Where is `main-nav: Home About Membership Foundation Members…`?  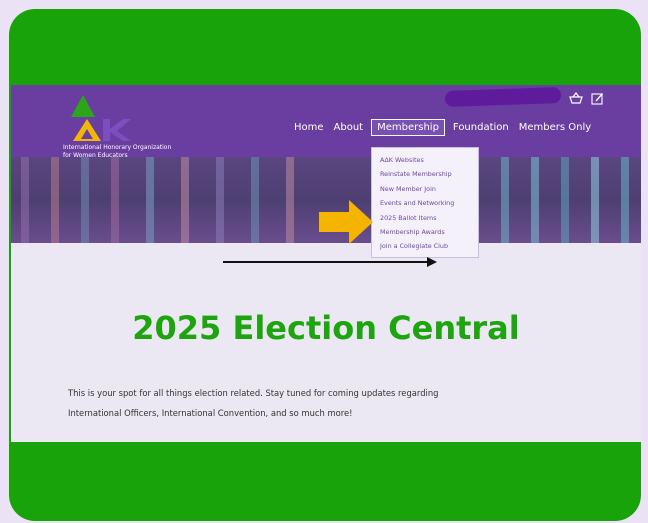
main-nav: Home About Membership Foundation Members… is located at coordinates (442, 127).